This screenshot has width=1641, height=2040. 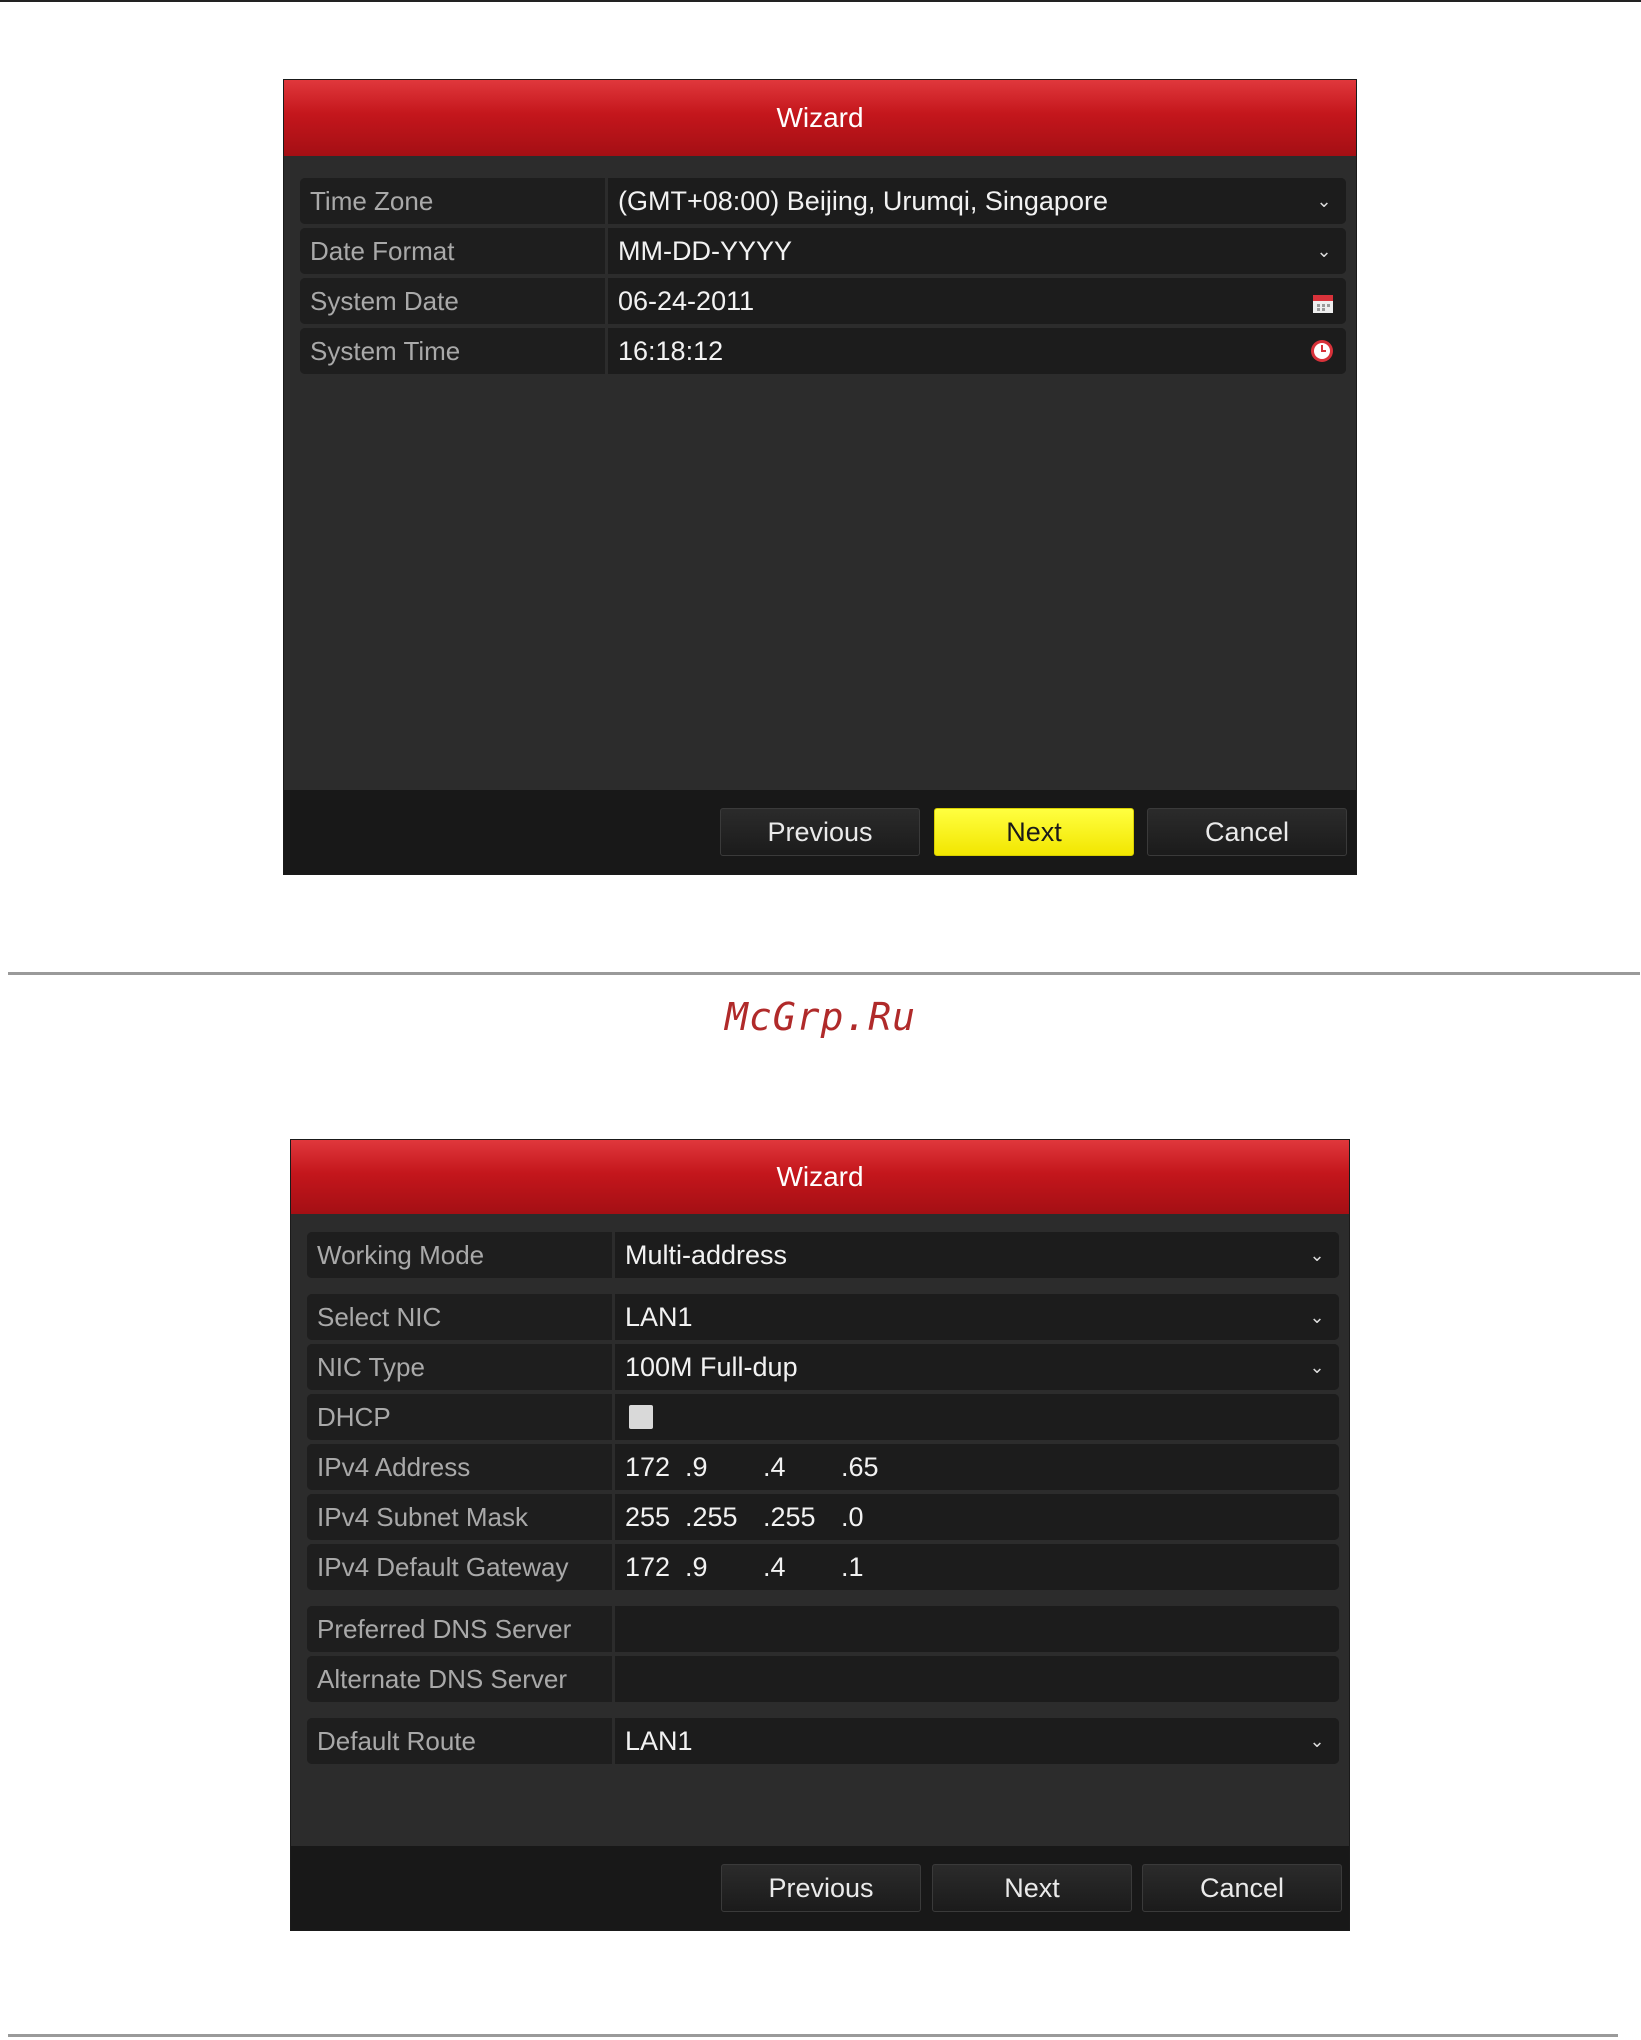 What do you see at coordinates (824, 973) in the screenshot?
I see `section-divider` at bounding box center [824, 973].